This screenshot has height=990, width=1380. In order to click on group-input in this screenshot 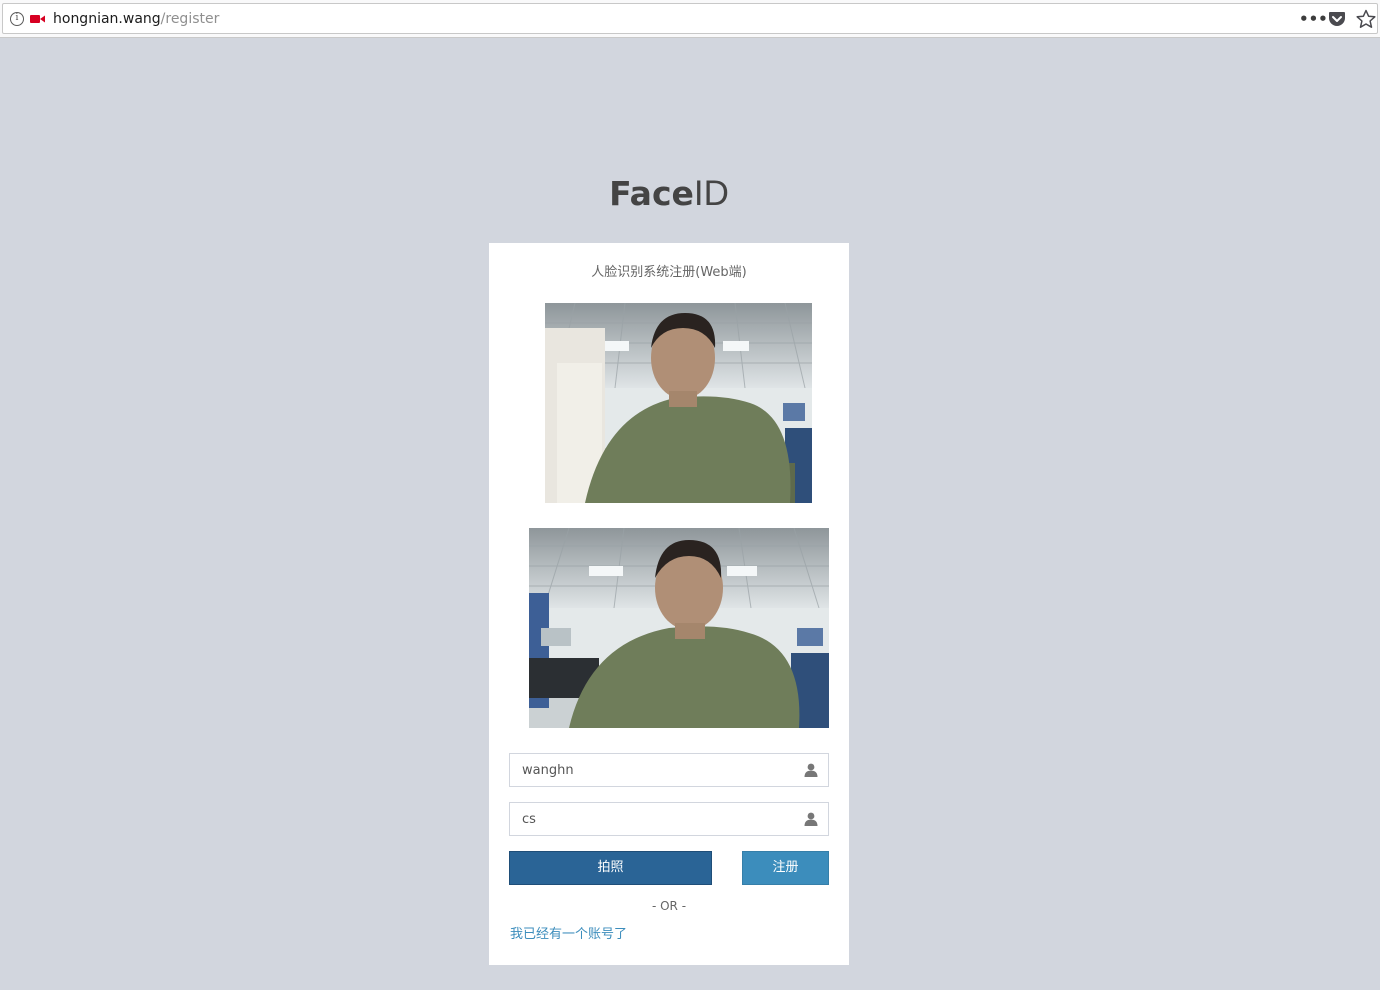, I will do `click(650, 819)`.